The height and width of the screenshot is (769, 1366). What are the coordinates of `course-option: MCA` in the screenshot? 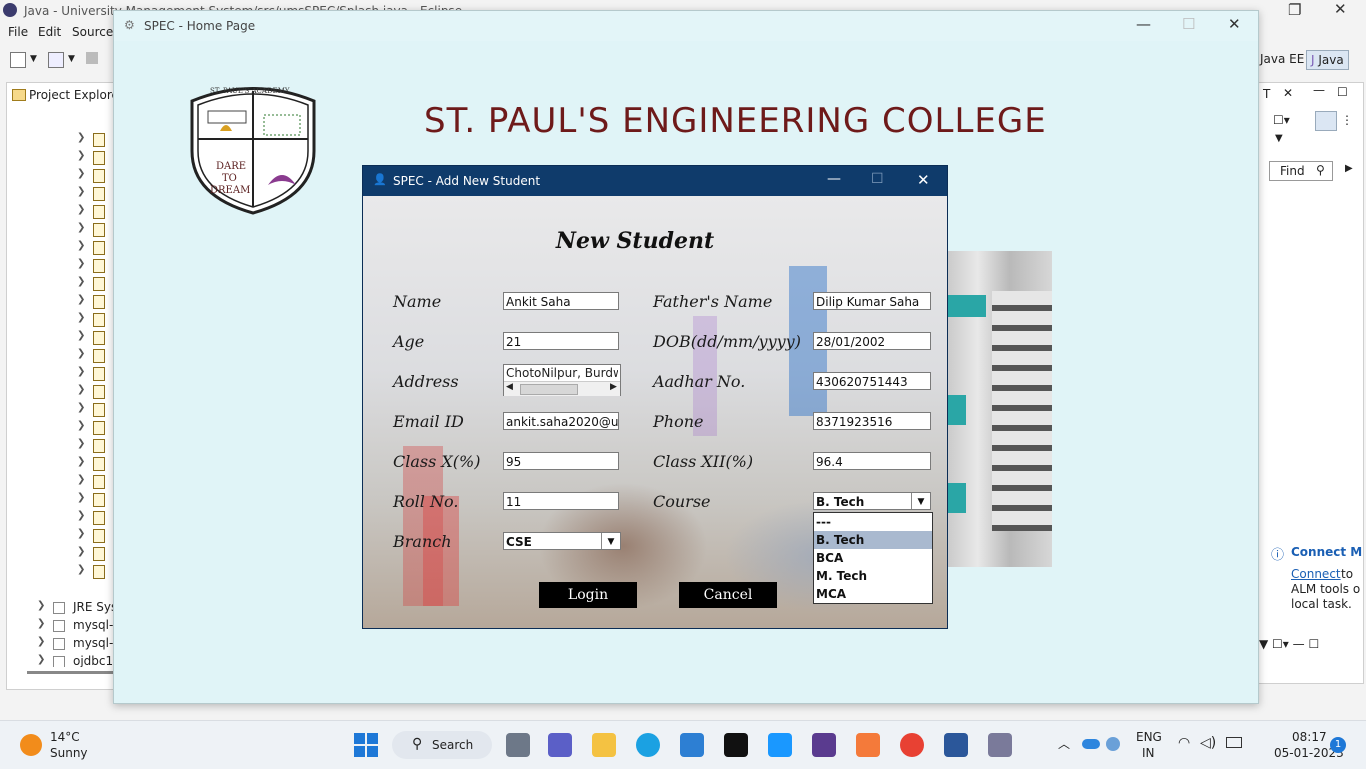 It's located at (873, 594).